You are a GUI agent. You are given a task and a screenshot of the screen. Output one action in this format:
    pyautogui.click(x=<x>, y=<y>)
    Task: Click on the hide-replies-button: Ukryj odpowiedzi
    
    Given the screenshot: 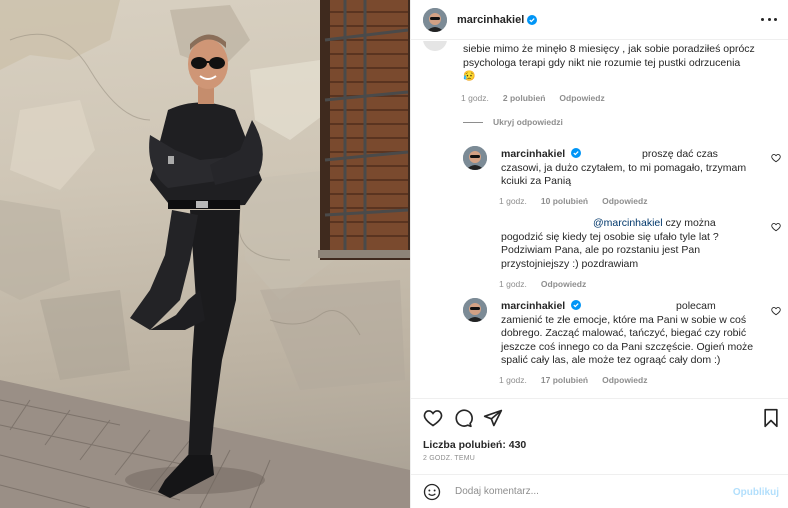 What is the action you would take?
    pyautogui.click(x=513, y=122)
    